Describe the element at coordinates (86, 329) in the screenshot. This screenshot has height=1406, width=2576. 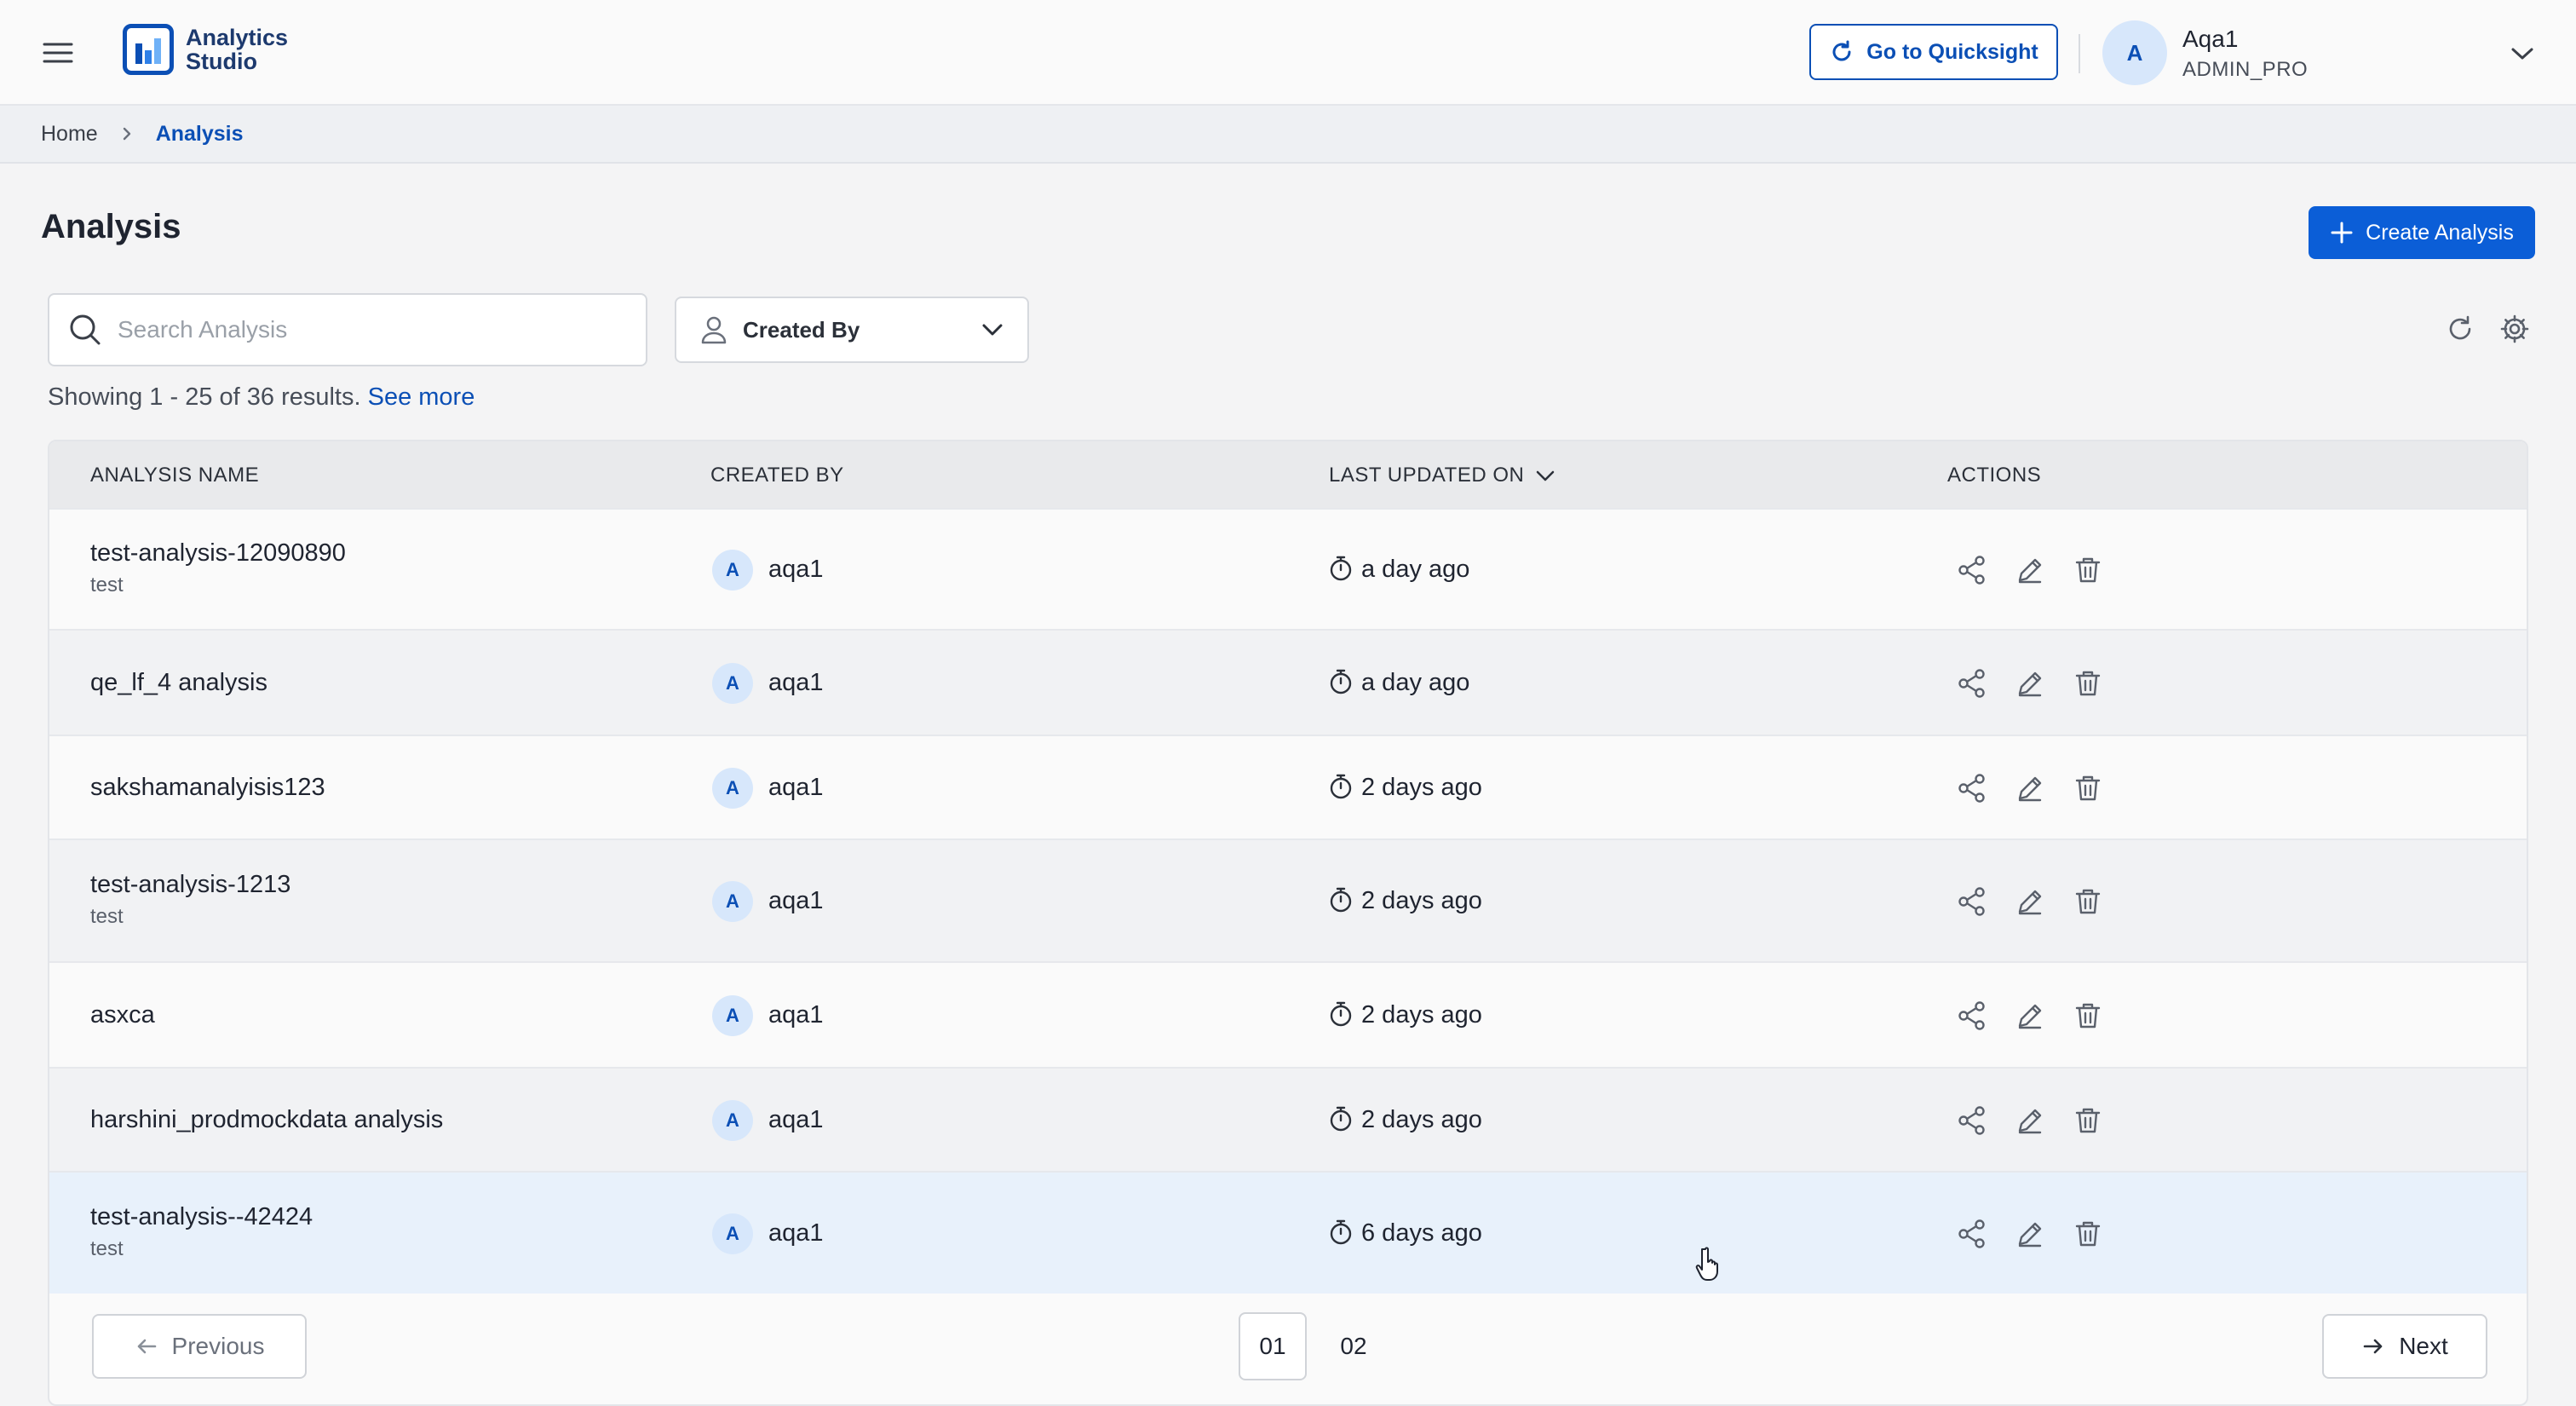
I see `search-icon` at that location.